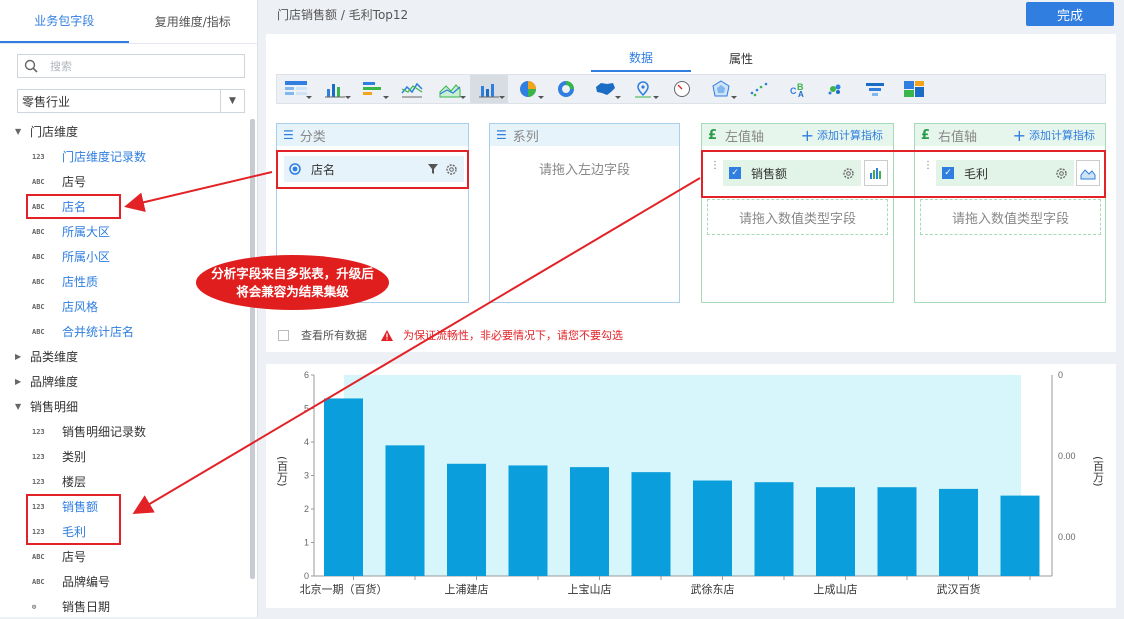  Describe the element at coordinates (74, 457) in the screenshot. I see `tree-field-label: 类别` at that location.